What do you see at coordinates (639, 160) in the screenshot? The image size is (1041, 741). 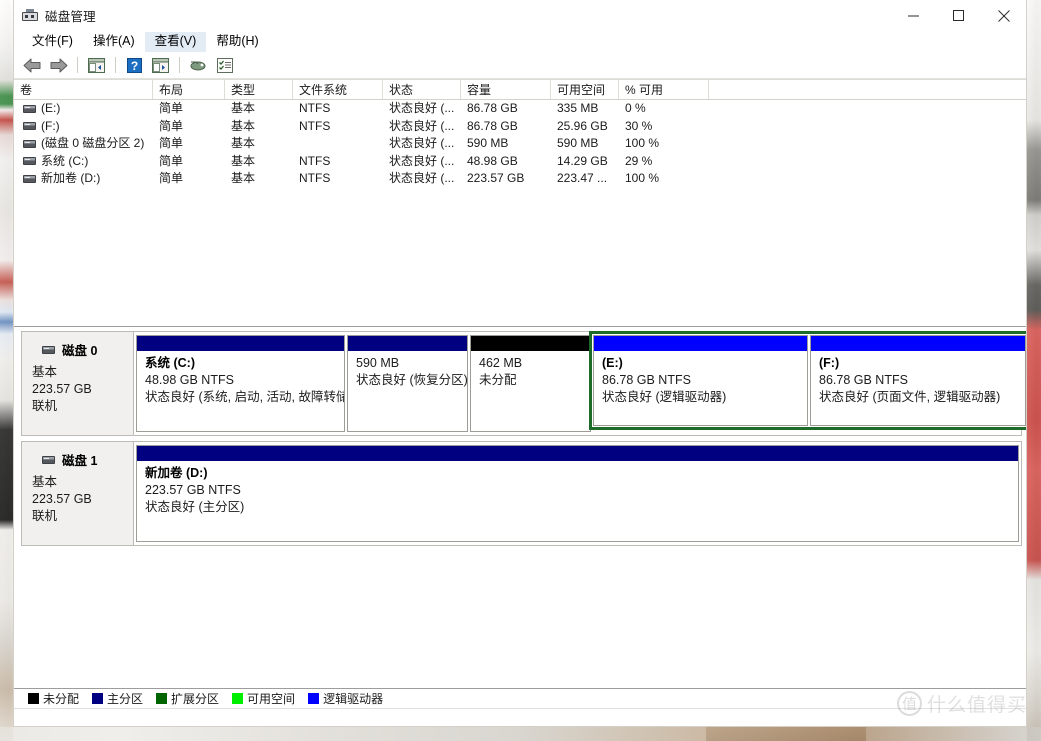 I see `cell-percent: 29 %` at bounding box center [639, 160].